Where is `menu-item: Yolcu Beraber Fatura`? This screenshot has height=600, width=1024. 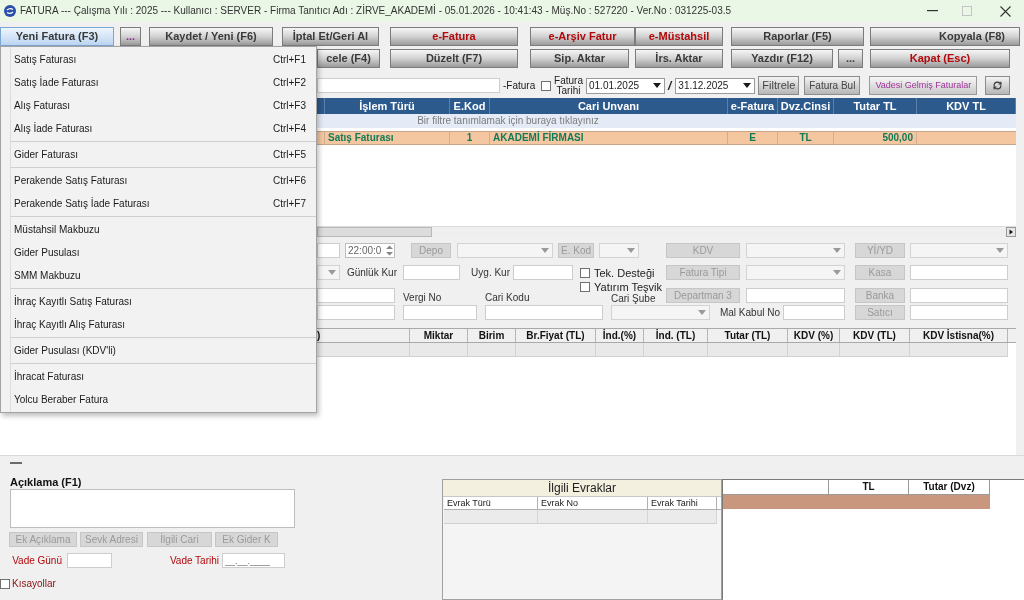 menu-item: Yolcu Beraber Fatura is located at coordinates (163, 399).